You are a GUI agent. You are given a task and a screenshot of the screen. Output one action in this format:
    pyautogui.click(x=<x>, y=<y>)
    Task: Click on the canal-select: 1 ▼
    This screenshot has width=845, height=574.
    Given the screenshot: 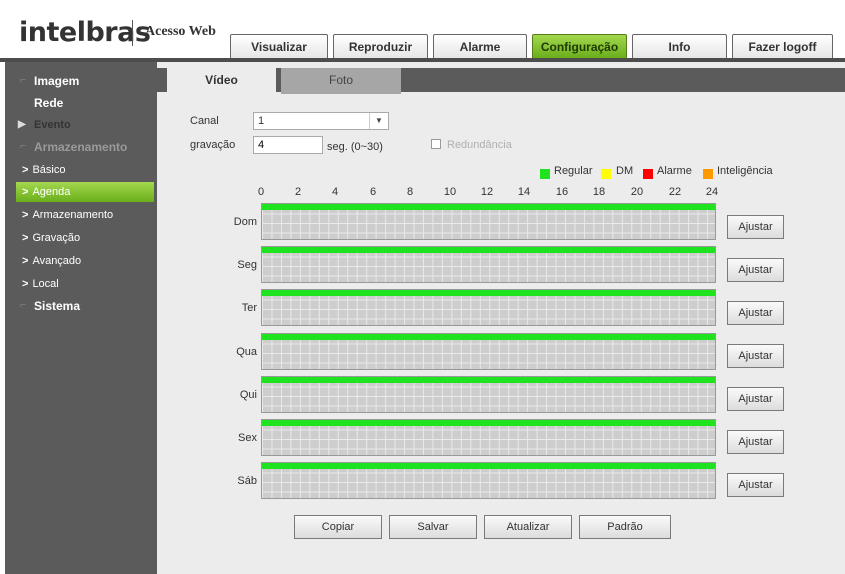 What is the action you would take?
    pyautogui.click(x=321, y=121)
    